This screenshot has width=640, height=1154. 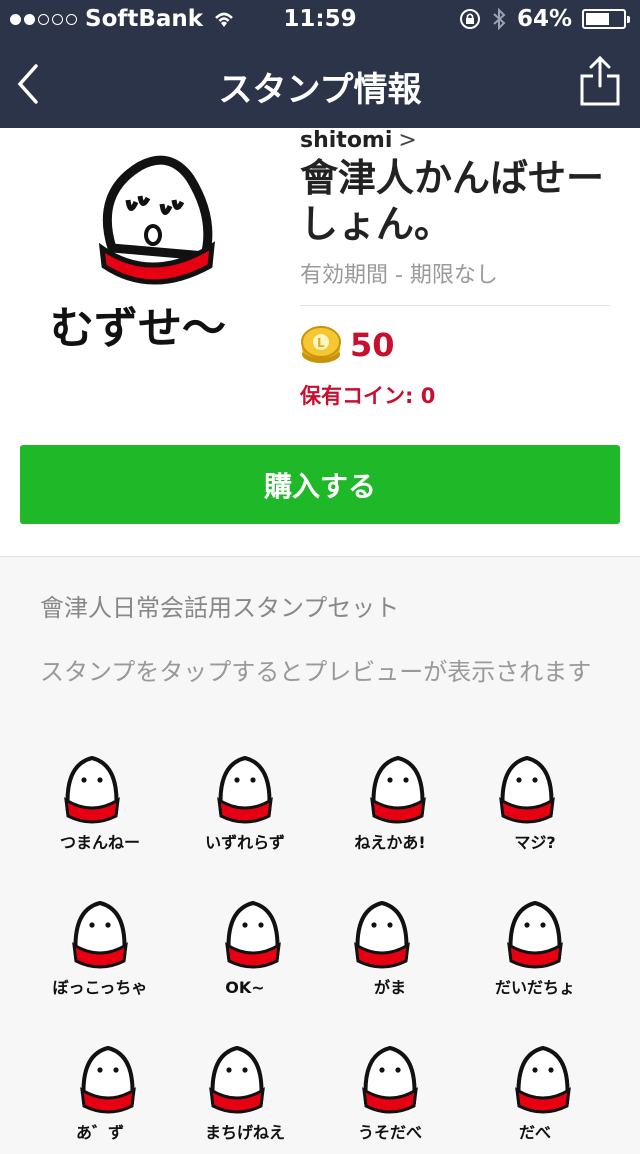 I want to click on svg-text: L, so click(x=321, y=343).